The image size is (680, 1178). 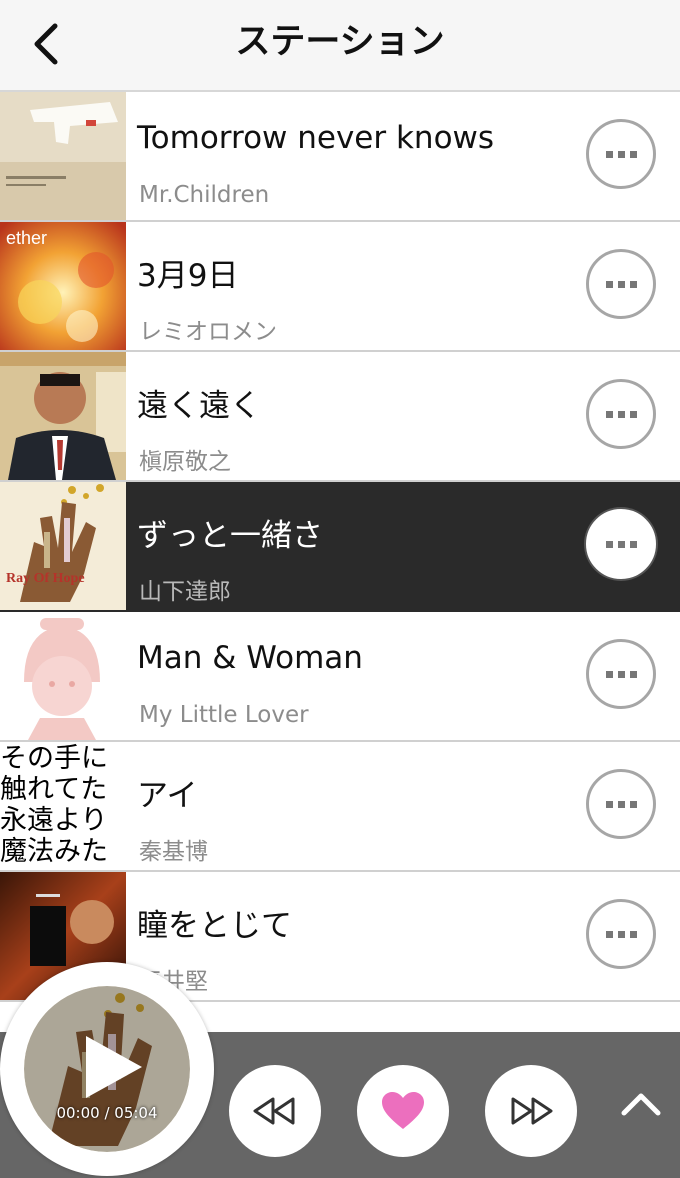 What do you see at coordinates (340, 42) in the screenshot?
I see `page-title: ステーション` at bounding box center [340, 42].